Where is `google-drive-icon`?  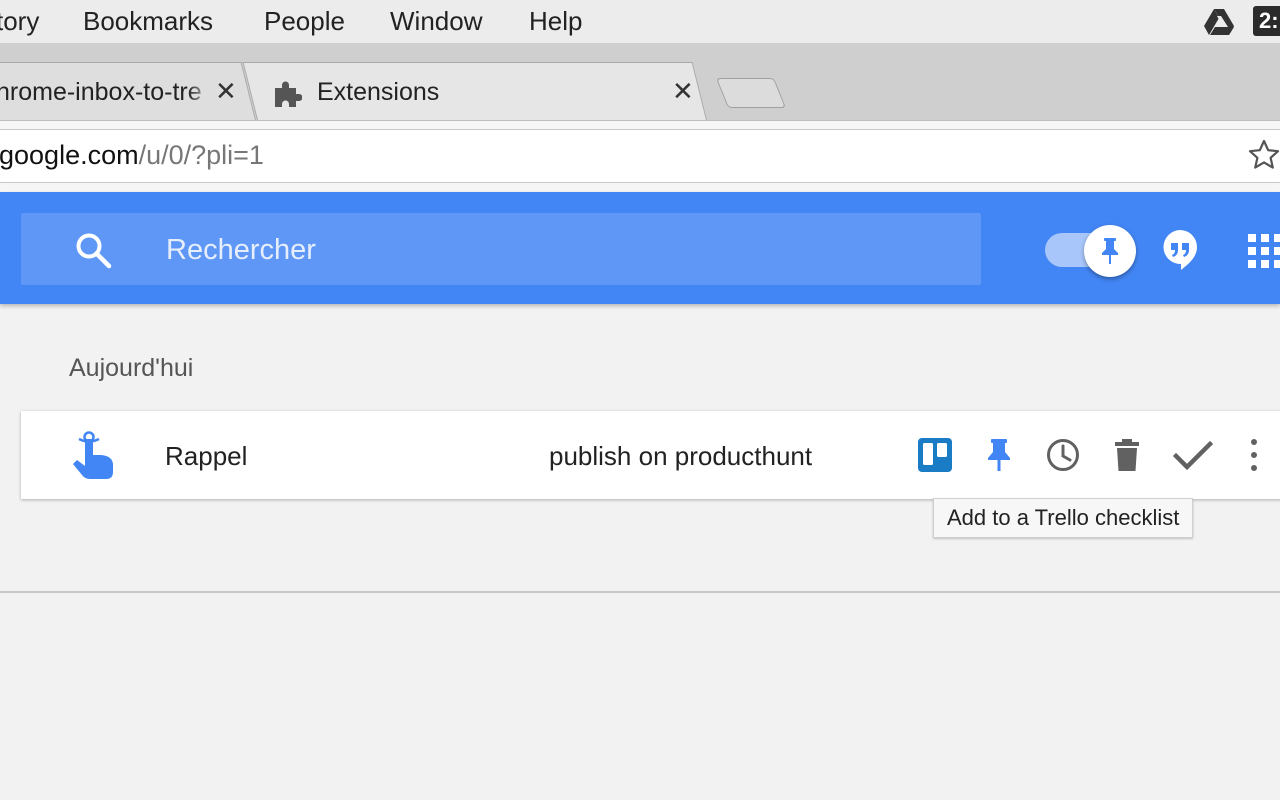 google-drive-icon is located at coordinates (1219, 22).